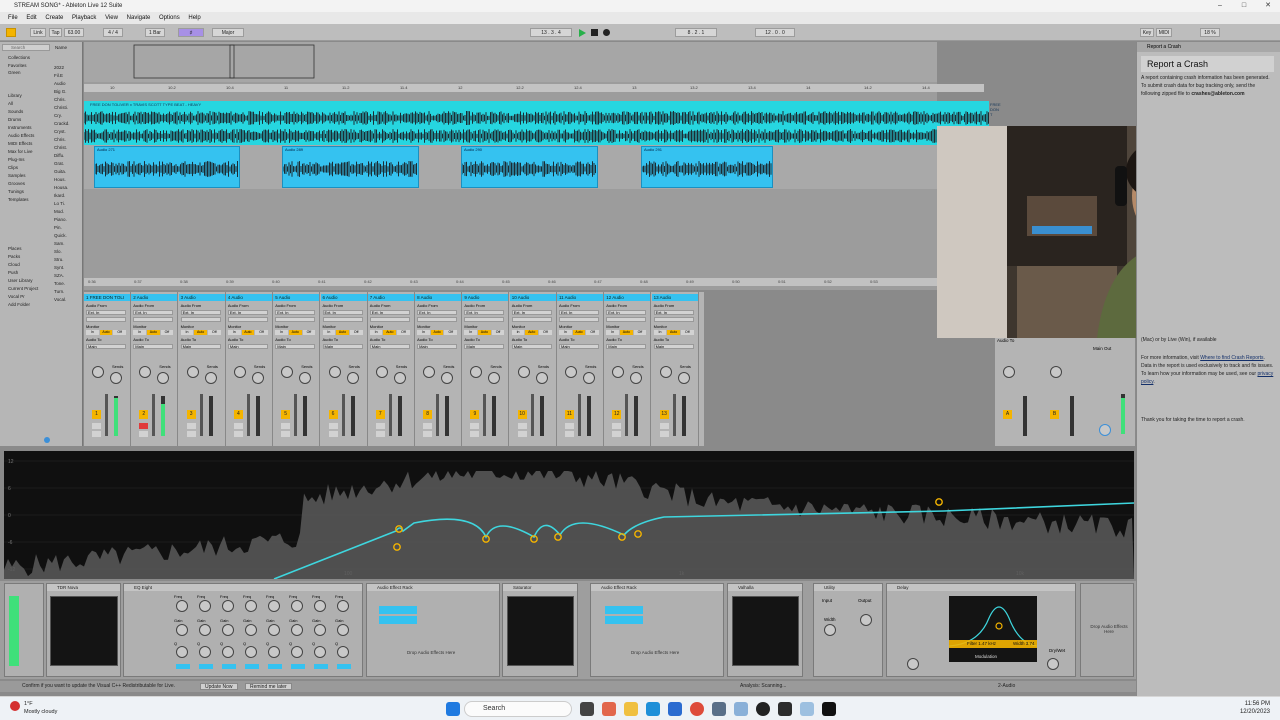 The height and width of the screenshot is (720, 1280). What do you see at coordinates (84, 18) in the screenshot?
I see `menu-playback: Playback` at bounding box center [84, 18].